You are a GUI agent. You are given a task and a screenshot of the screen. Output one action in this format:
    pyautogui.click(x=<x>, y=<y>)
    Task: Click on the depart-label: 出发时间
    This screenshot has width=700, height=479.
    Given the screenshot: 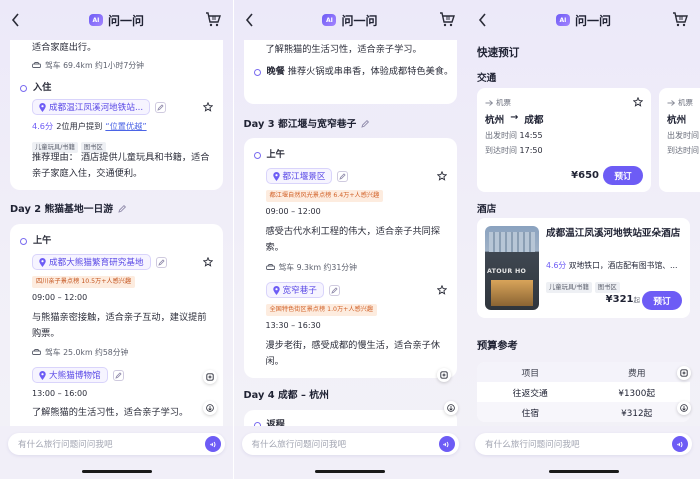 What is the action you would take?
    pyautogui.click(x=501, y=135)
    